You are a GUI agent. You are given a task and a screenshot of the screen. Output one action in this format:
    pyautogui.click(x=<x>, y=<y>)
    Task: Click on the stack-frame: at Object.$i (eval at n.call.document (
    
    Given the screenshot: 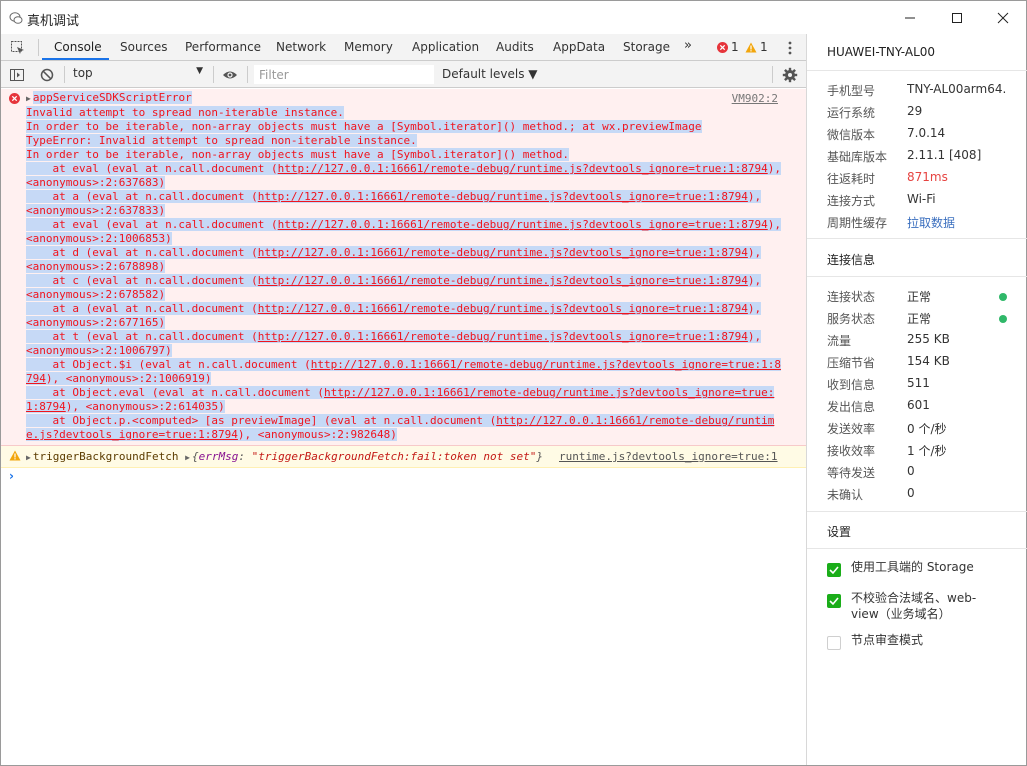 What is the action you would take?
    pyautogui.click(x=168, y=364)
    